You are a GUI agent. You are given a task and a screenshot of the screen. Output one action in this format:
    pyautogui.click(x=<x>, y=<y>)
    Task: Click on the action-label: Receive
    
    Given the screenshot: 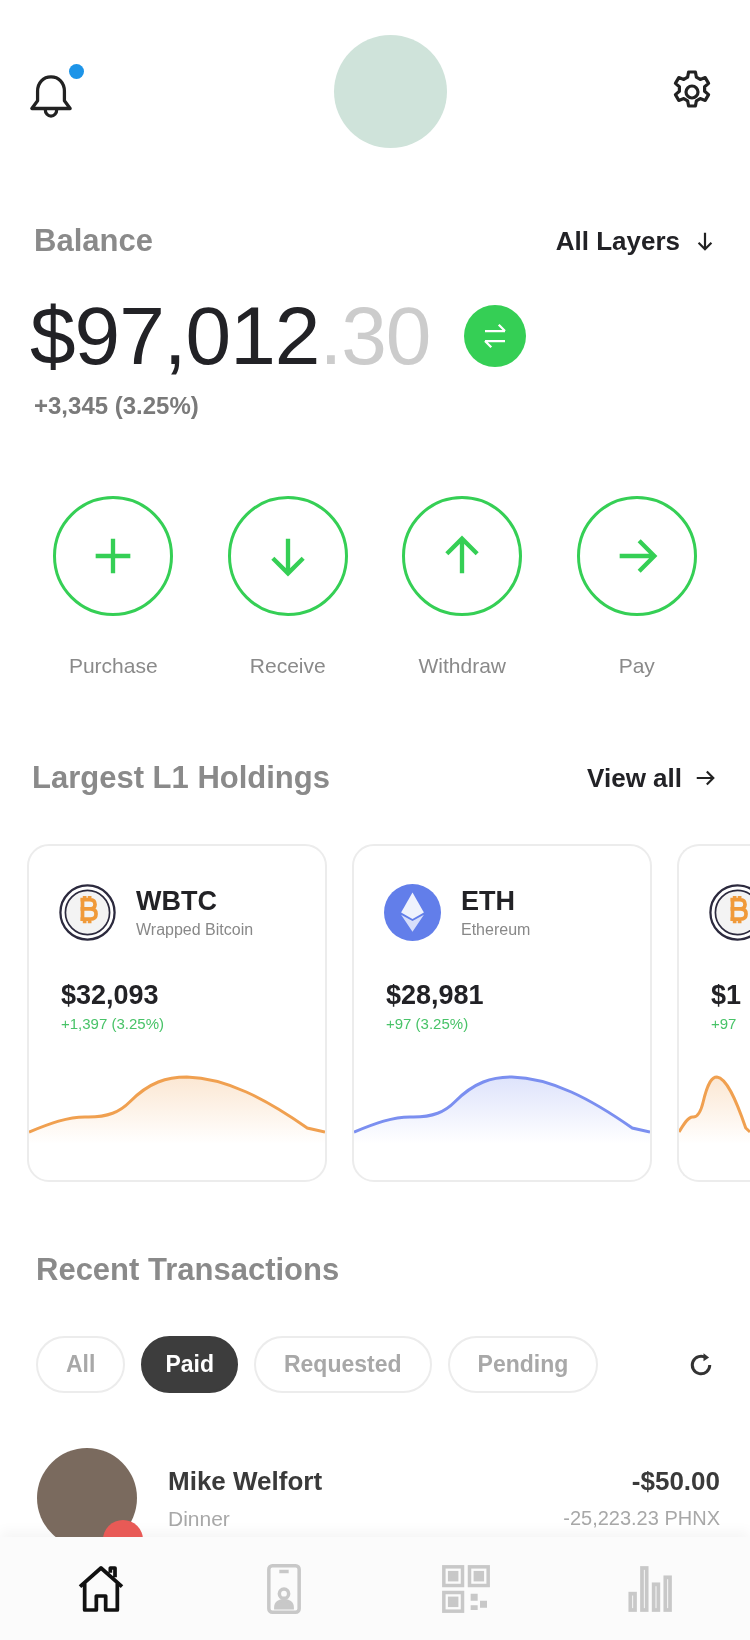 What is the action you would take?
    pyautogui.click(x=287, y=666)
    